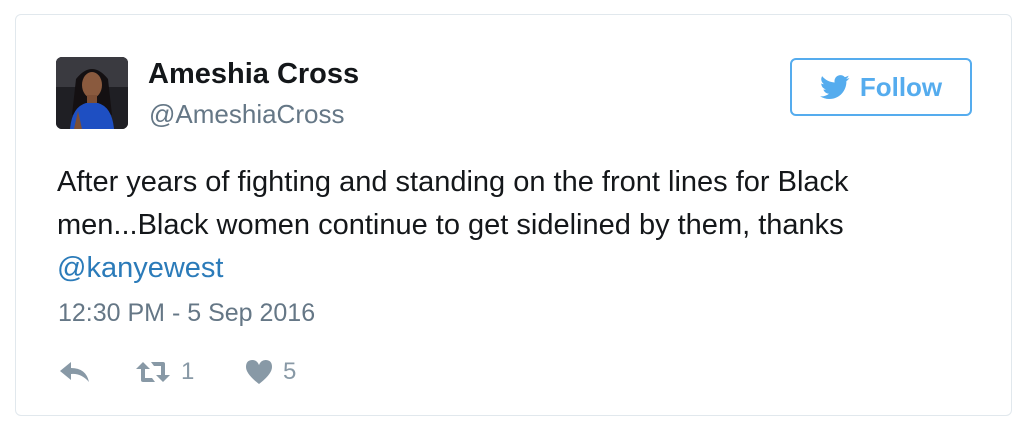 This screenshot has height=432, width=1026. I want to click on like-count: 5, so click(290, 371).